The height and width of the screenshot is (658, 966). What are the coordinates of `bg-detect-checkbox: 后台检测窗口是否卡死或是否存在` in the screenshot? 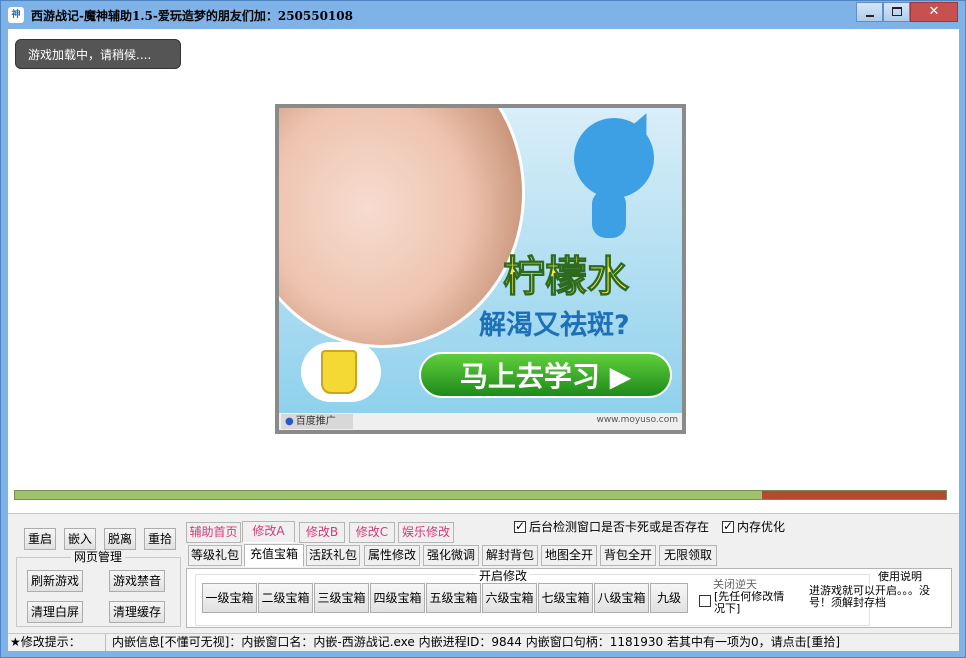 It's located at (611, 527).